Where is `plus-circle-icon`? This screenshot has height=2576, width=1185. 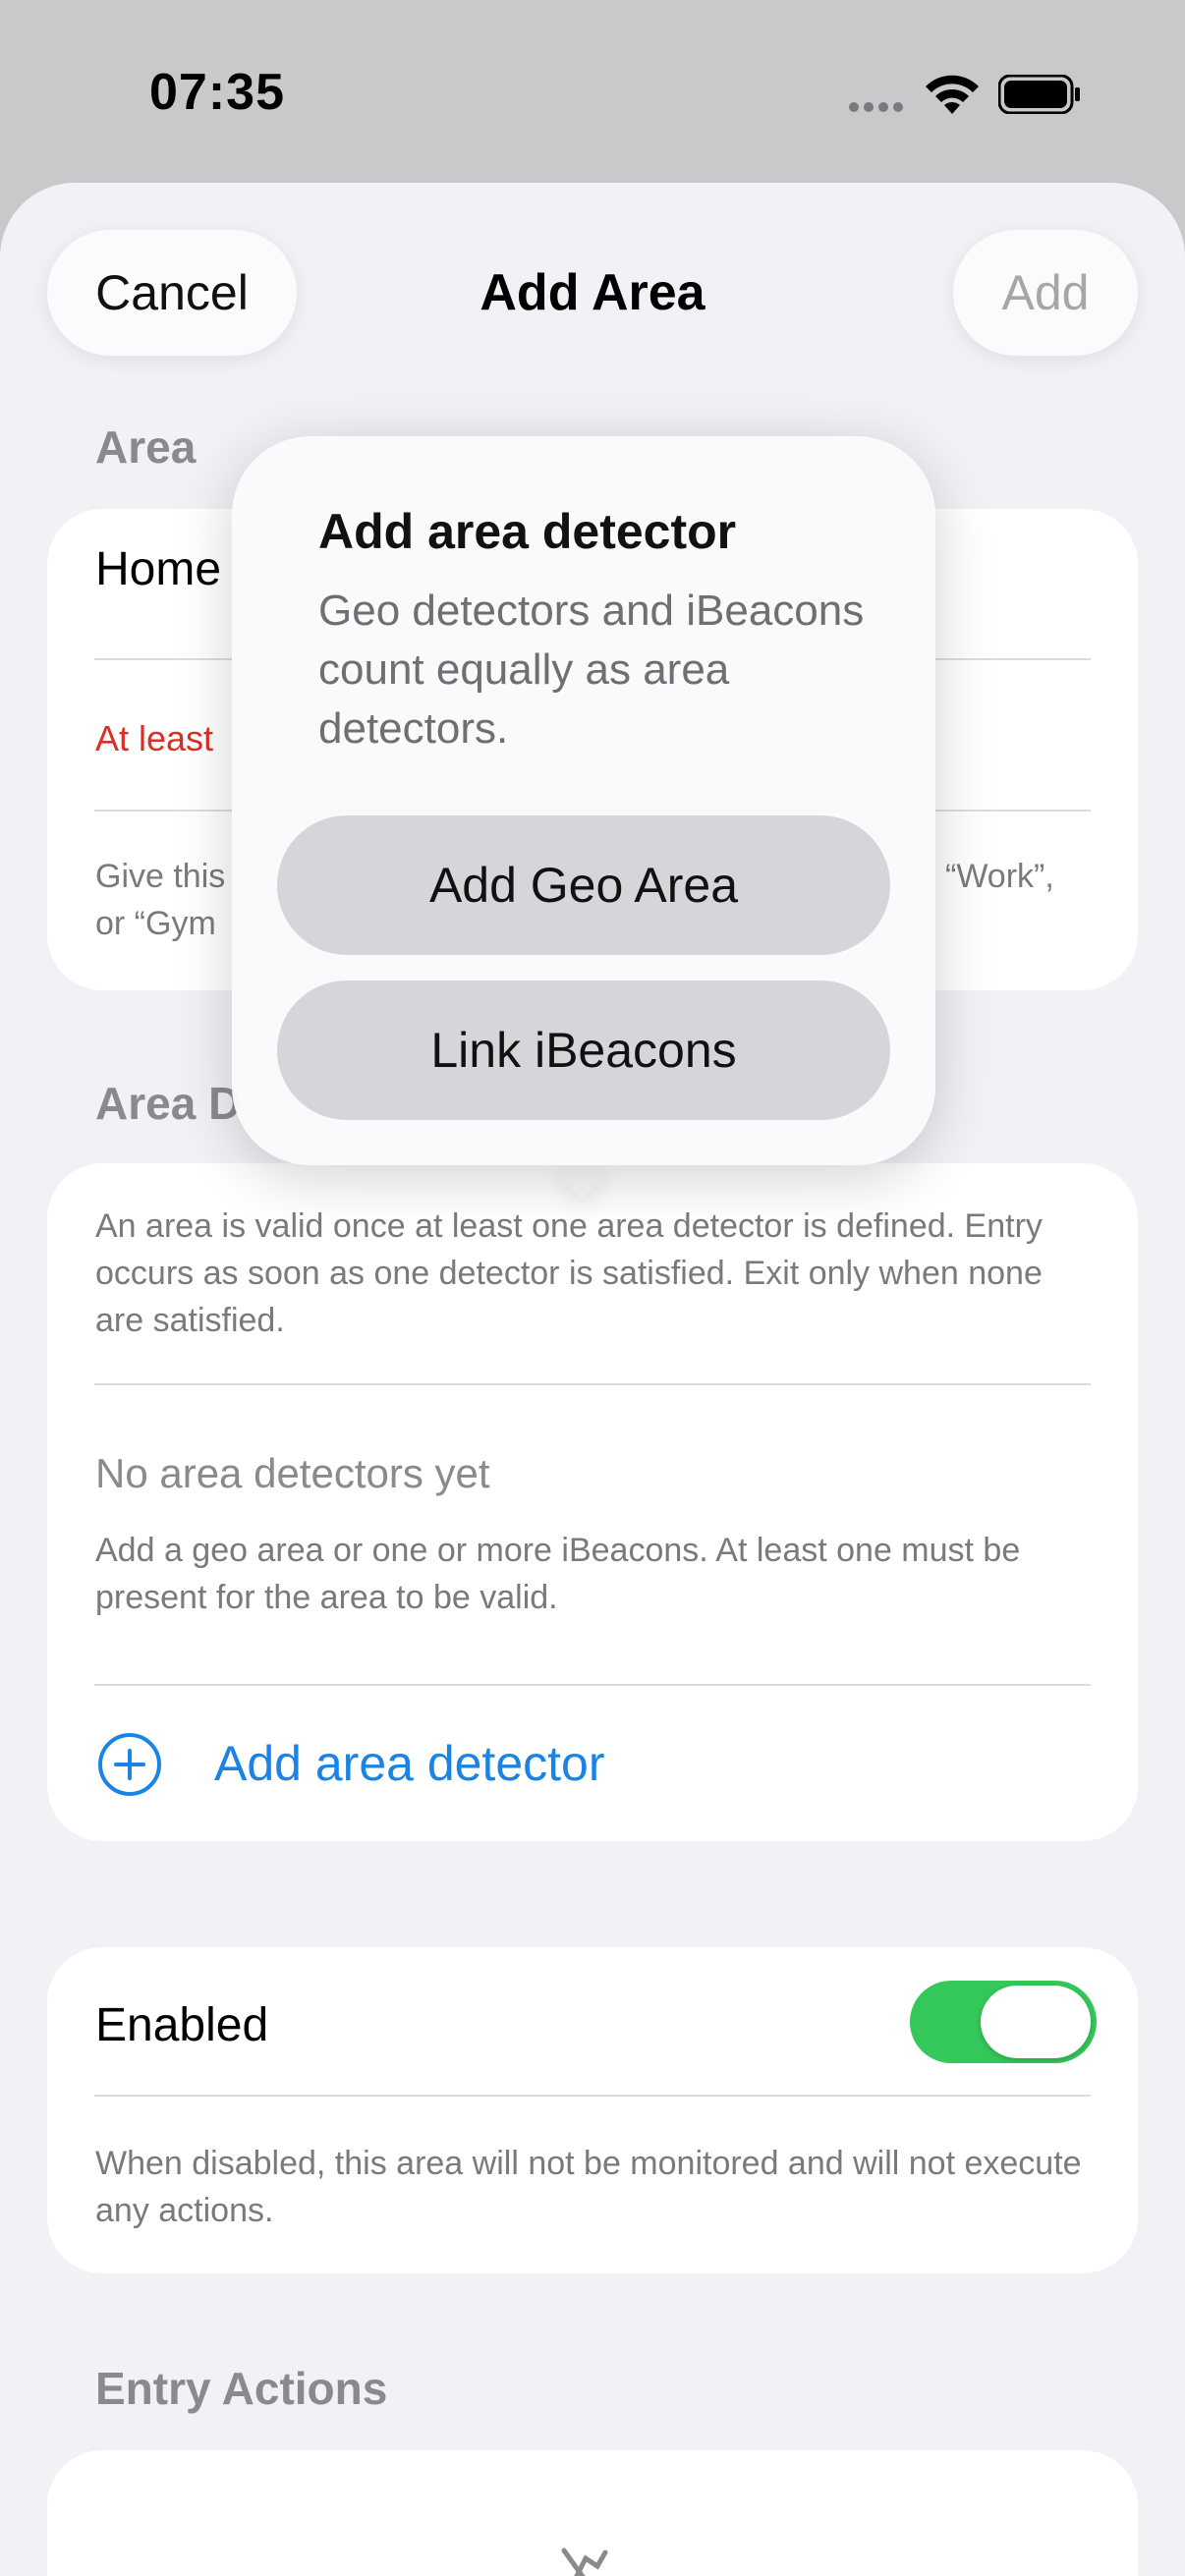 plus-circle-icon is located at coordinates (130, 1764).